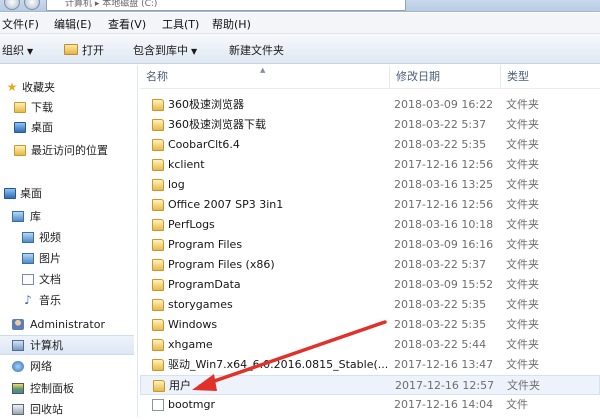  What do you see at coordinates (158, 405) in the screenshot?
I see `file-icon` at bounding box center [158, 405].